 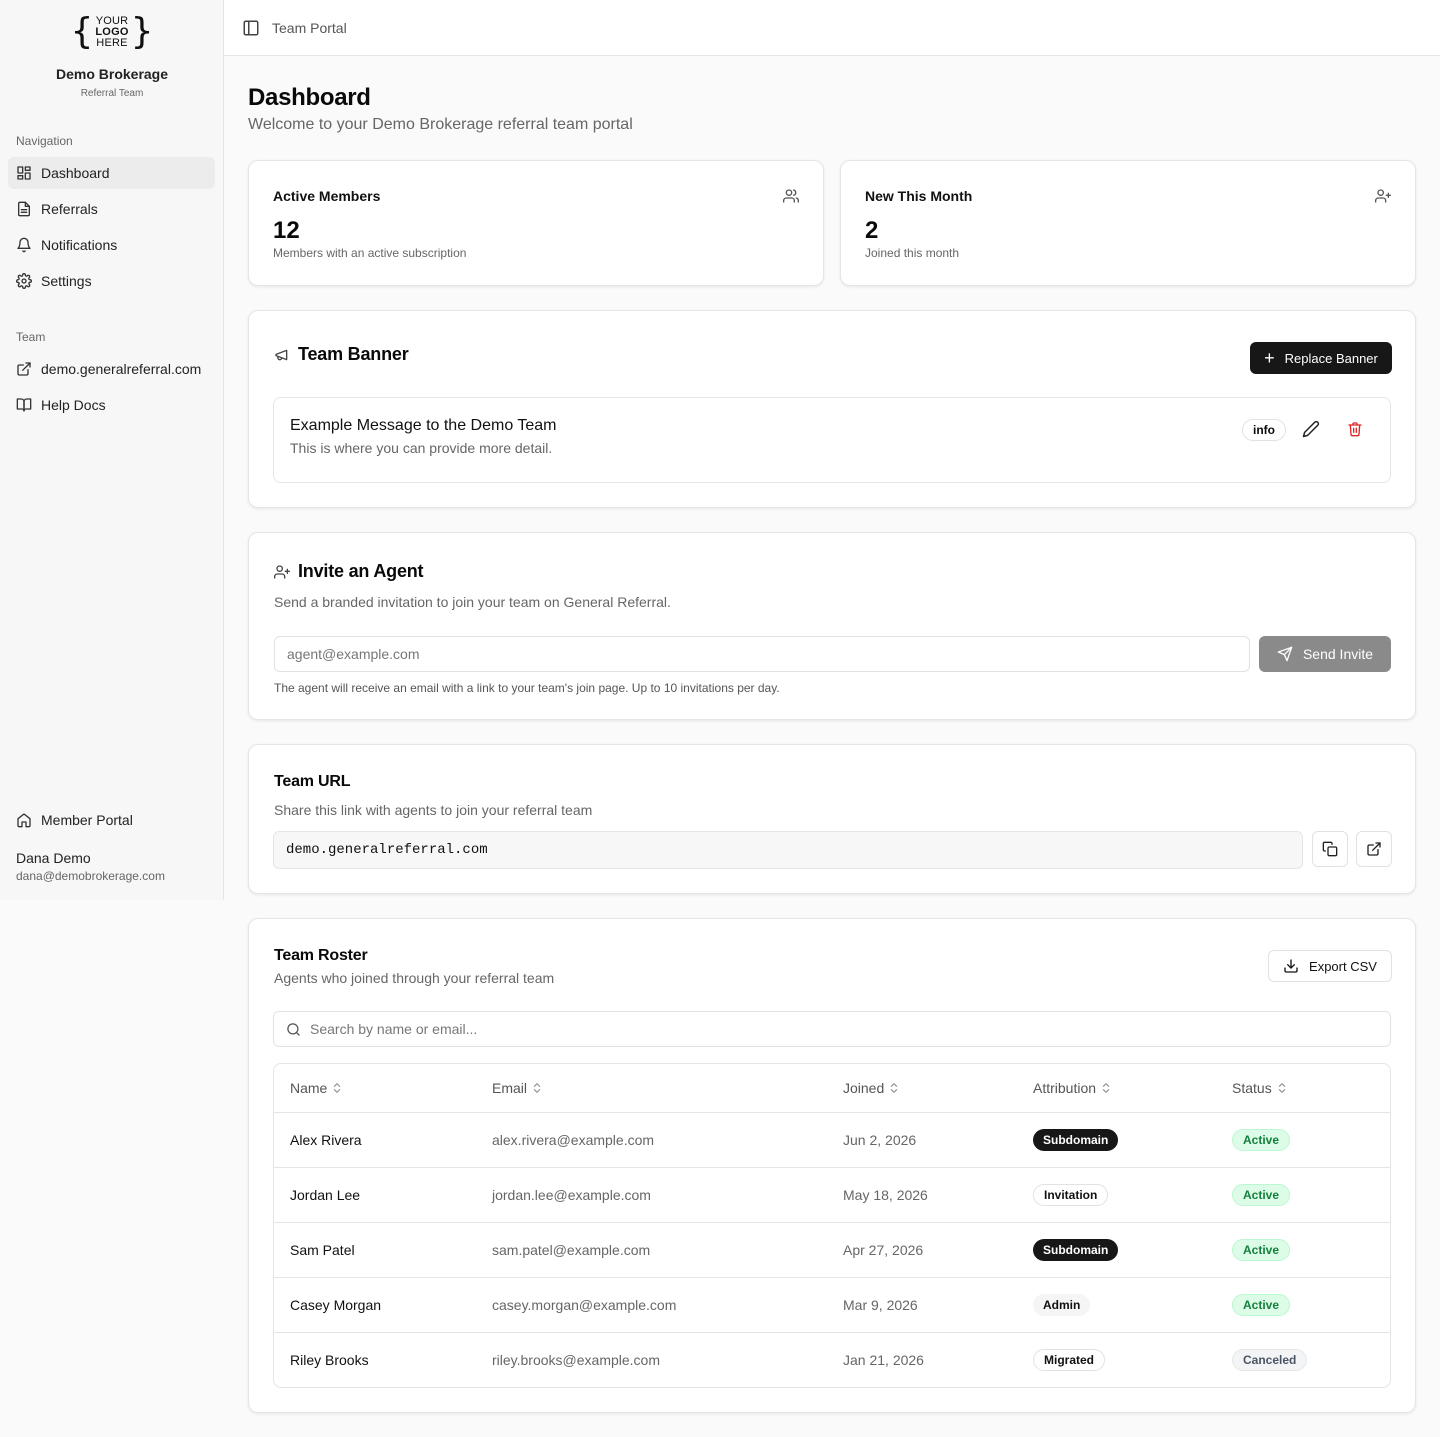 I want to click on sidebar-item-member-portal: Member Portal, so click(x=111, y=820).